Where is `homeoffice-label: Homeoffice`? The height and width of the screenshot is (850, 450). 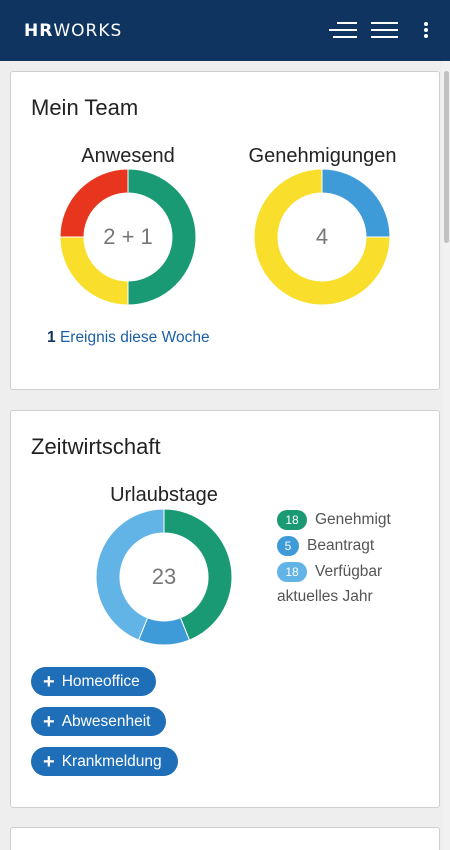 homeoffice-label: Homeoffice is located at coordinates (100, 681).